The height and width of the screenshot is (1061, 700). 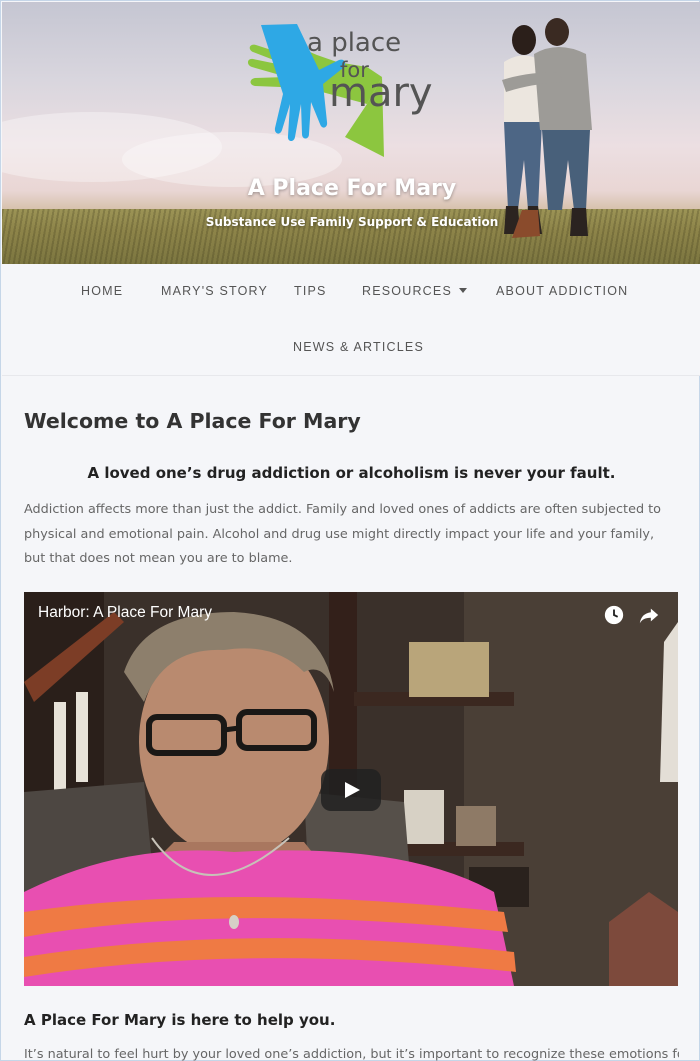 I want to click on watch-later-icon, so click(x=614, y=615).